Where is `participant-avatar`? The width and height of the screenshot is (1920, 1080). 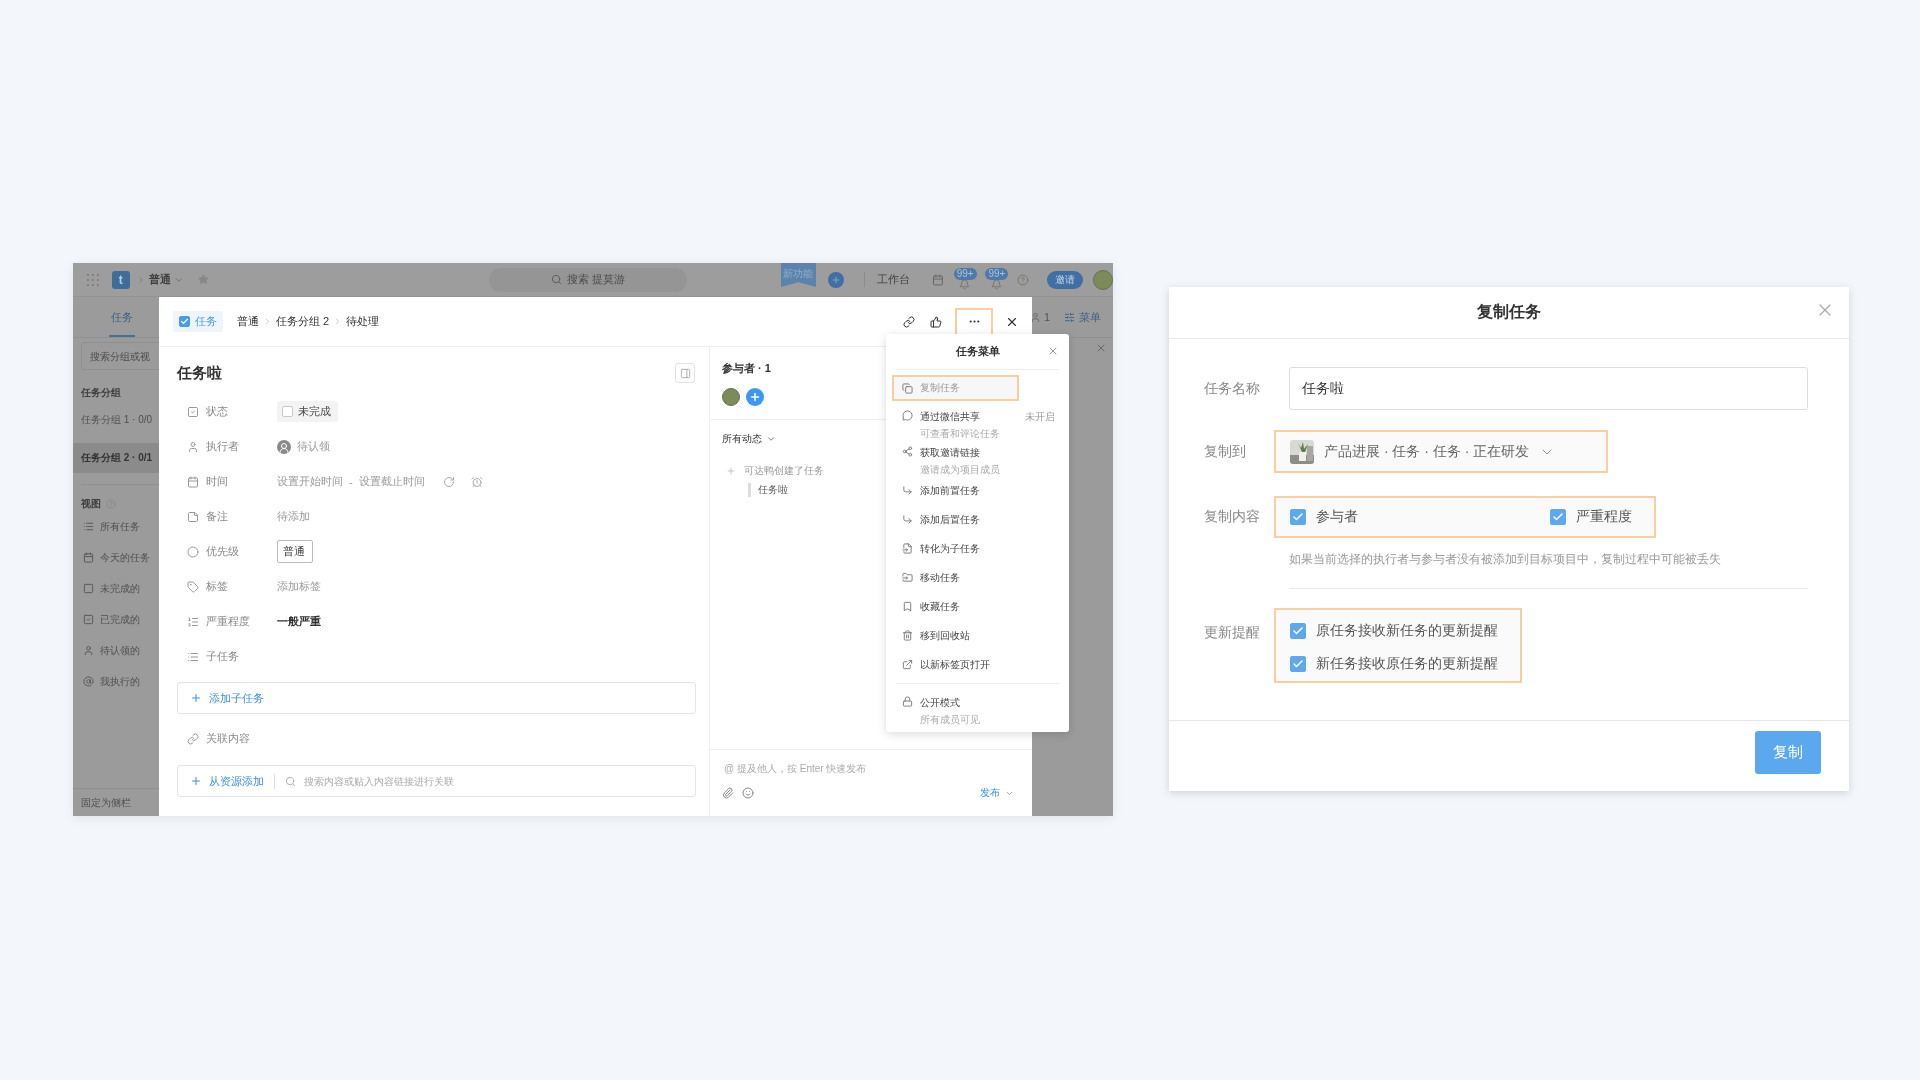
participant-avatar is located at coordinates (731, 397).